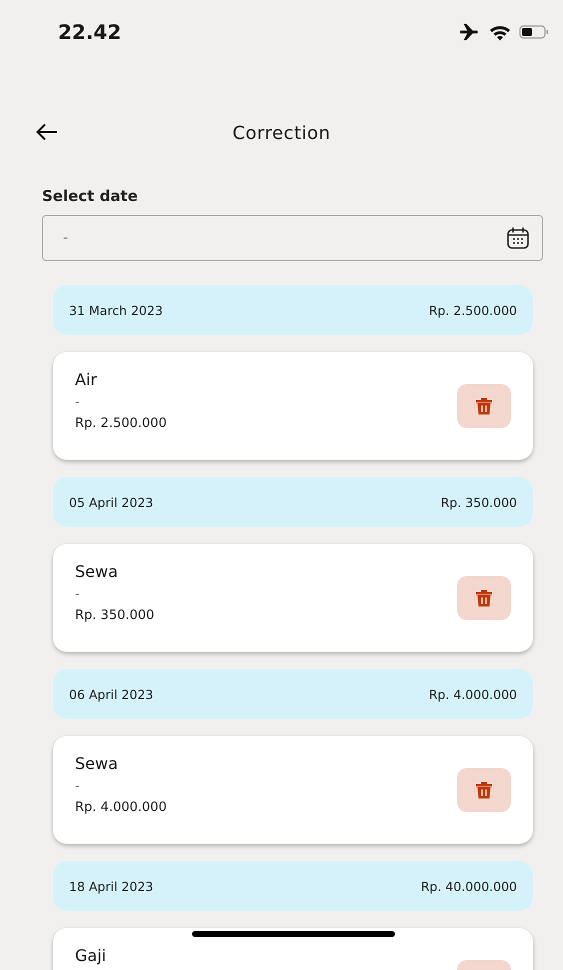 This screenshot has height=970, width=563. I want to click on status-time: 22.42, so click(90, 32).